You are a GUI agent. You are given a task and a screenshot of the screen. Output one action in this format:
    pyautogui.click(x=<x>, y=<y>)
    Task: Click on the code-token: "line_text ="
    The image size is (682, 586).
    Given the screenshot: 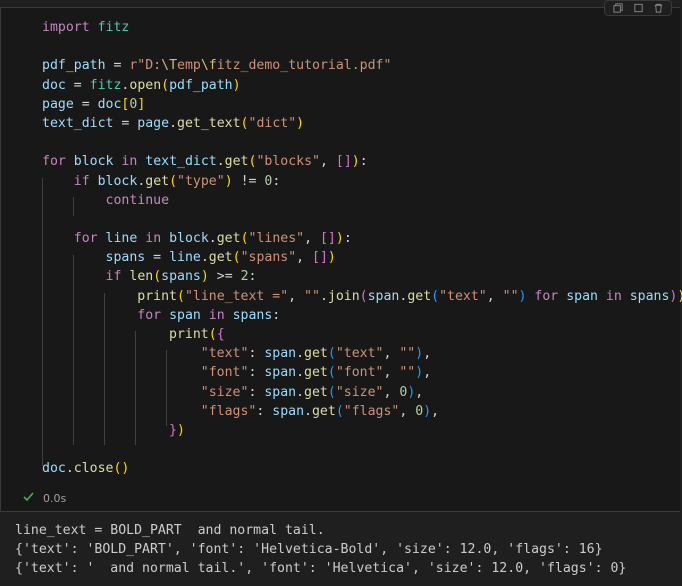 What is the action you would take?
    pyautogui.click(x=236, y=296)
    